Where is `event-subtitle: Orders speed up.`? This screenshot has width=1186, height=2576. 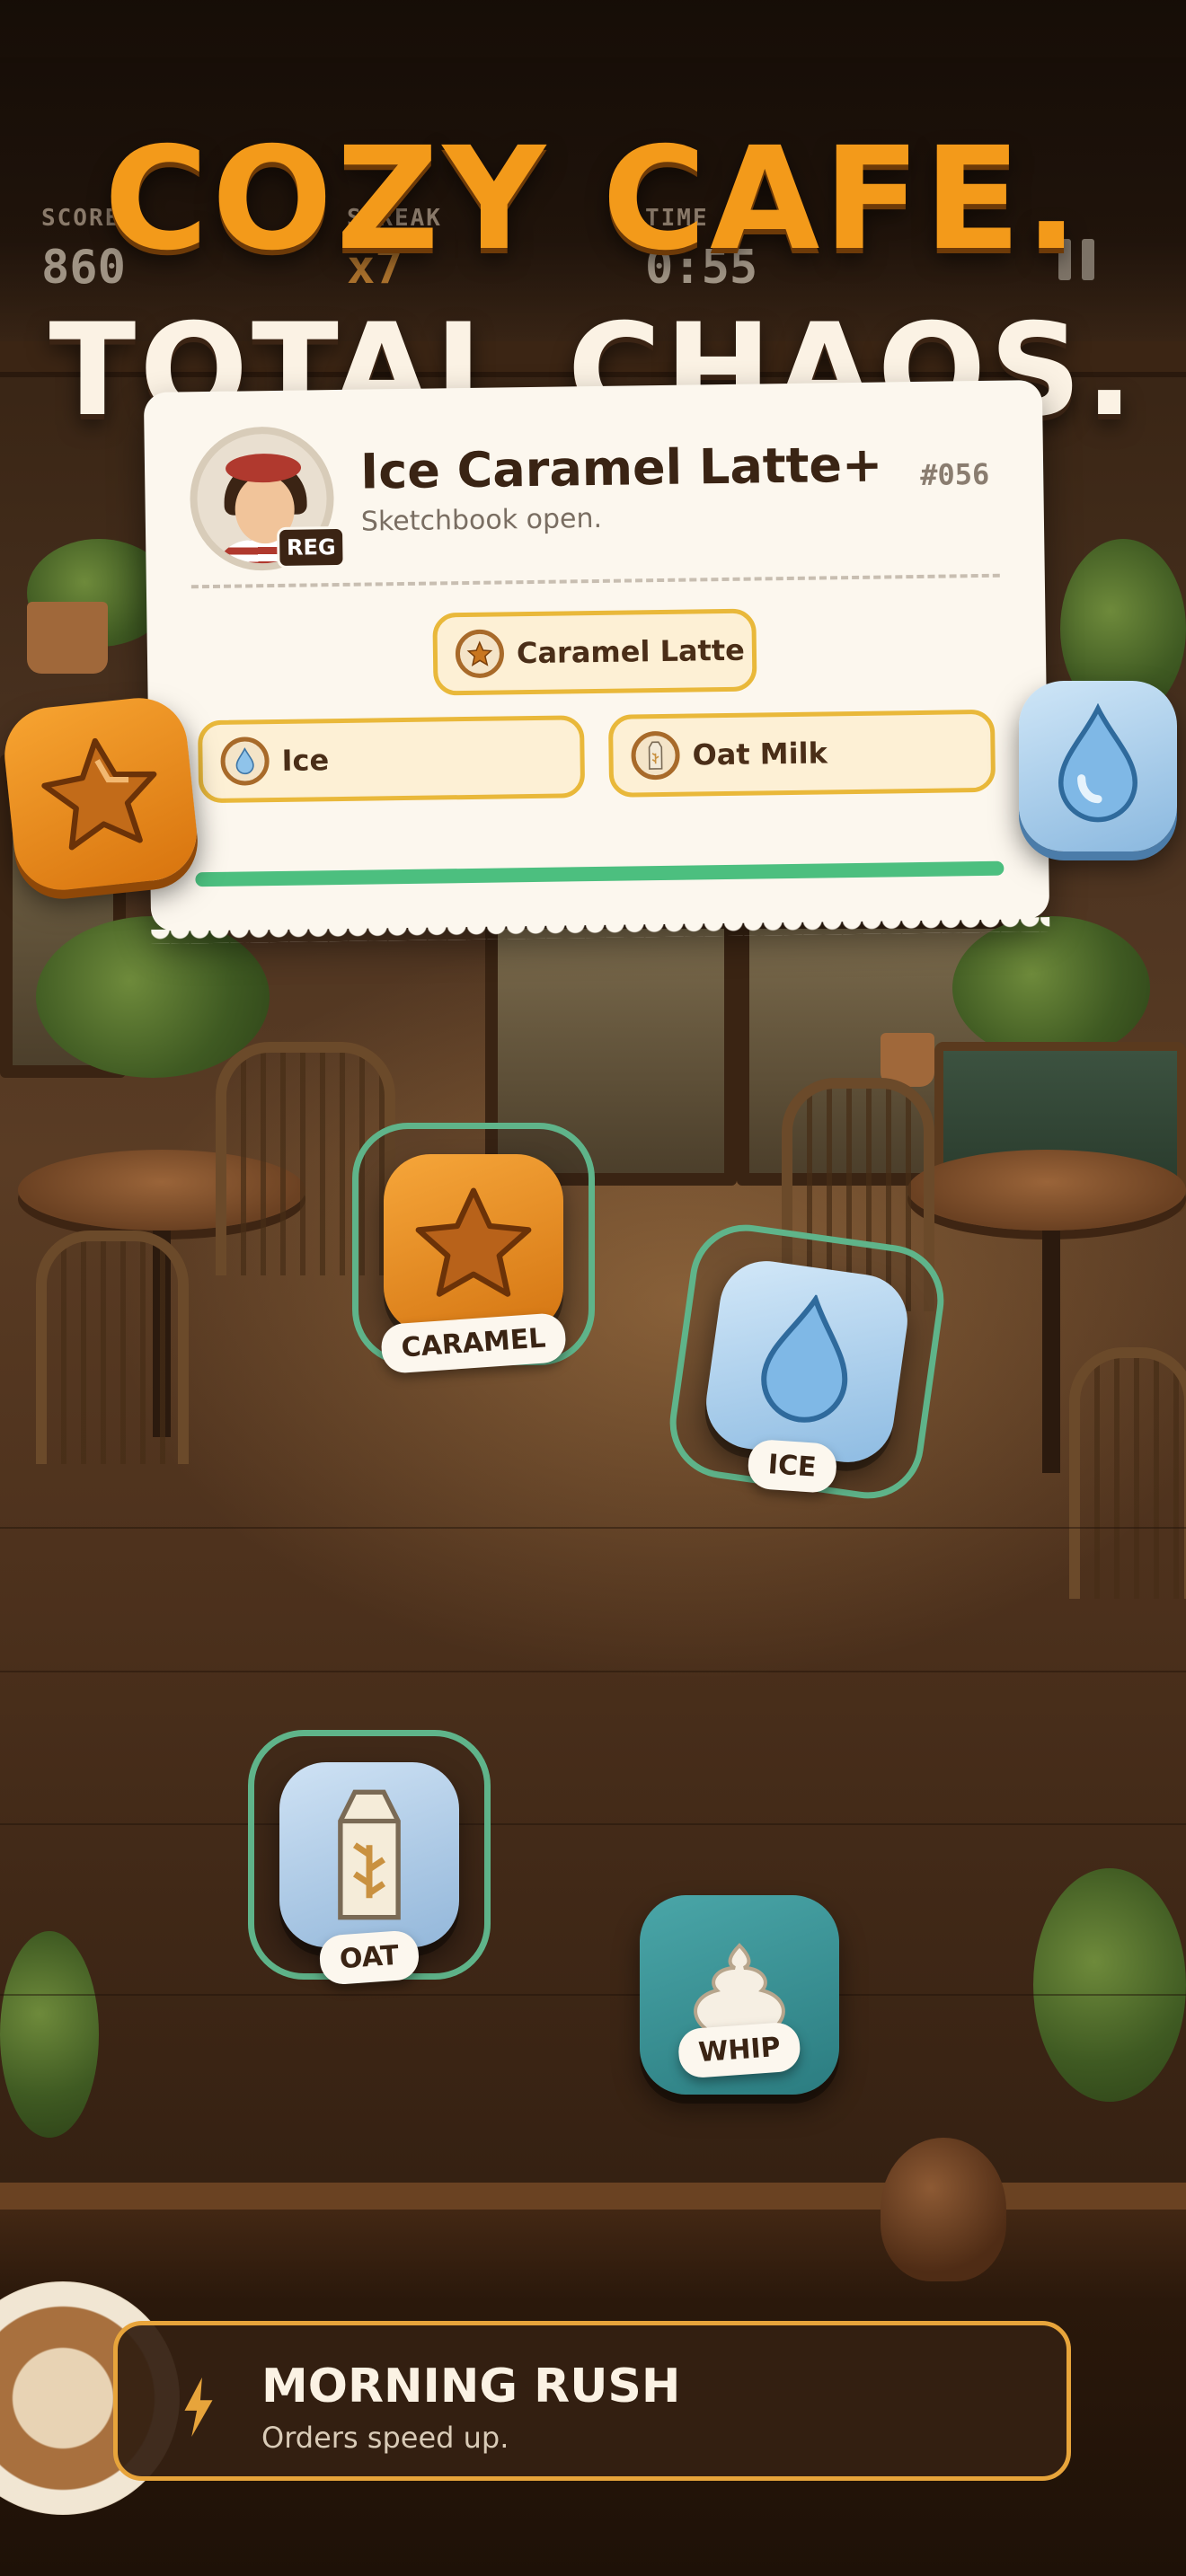
event-subtitle: Orders speed up. is located at coordinates (385, 2438).